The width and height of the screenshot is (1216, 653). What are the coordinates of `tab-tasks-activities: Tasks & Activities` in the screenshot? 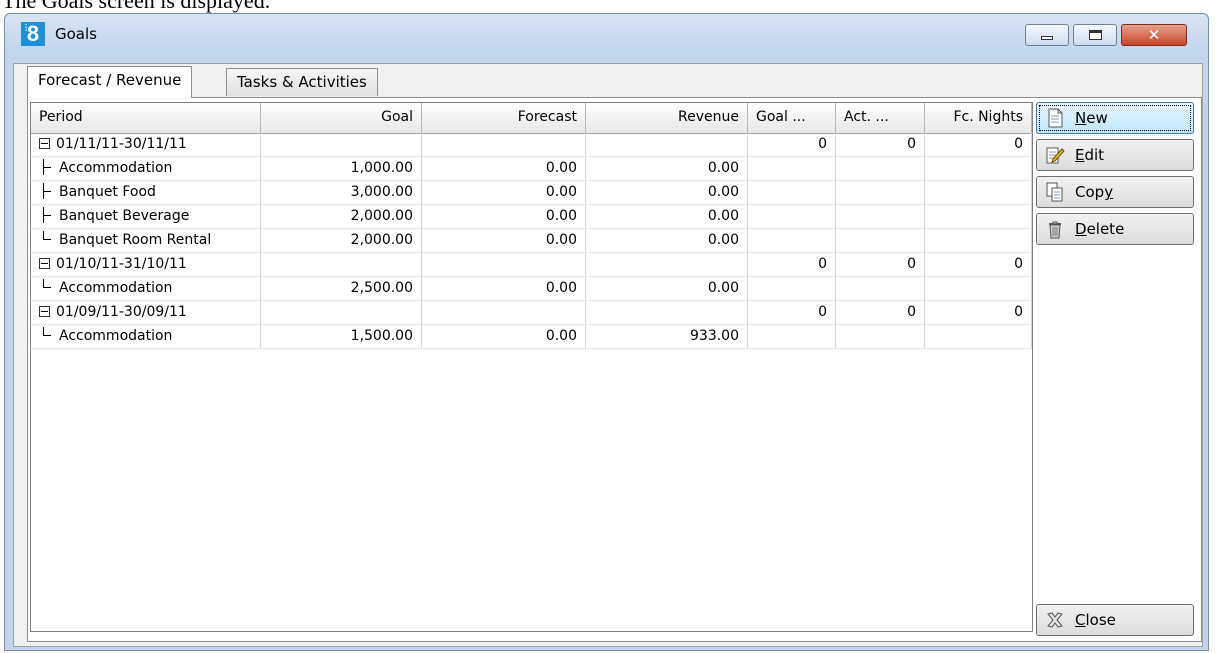 It's located at (302, 82).